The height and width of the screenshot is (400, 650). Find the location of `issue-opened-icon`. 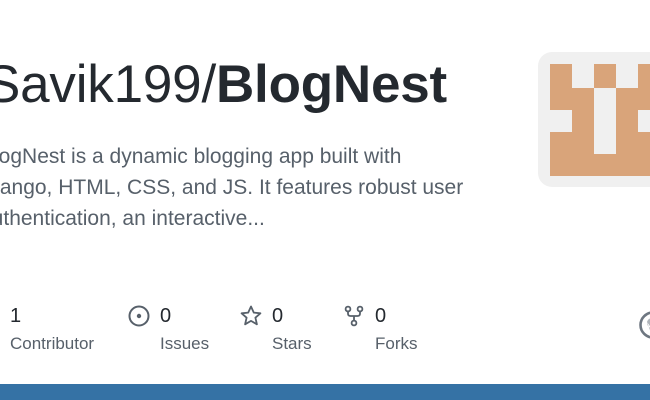

issue-opened-icon is located at coordinates (139, 316).